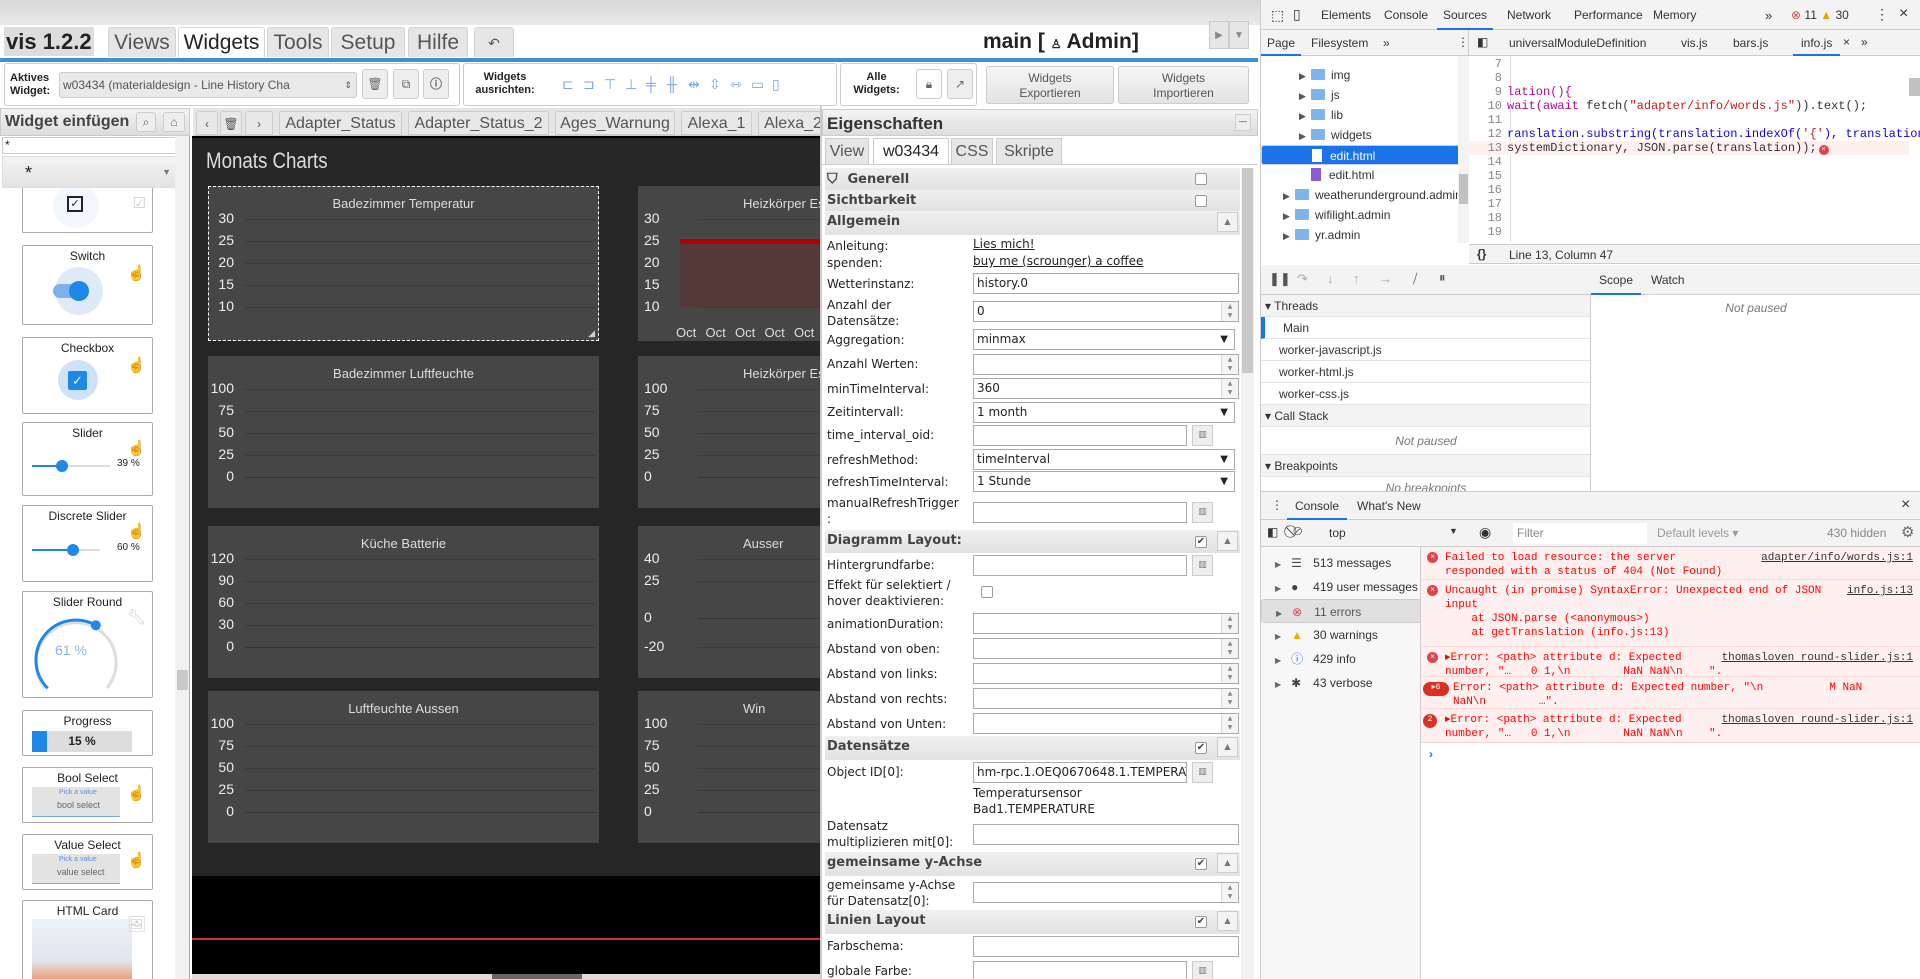 This screenshot has width=1920, height=979. I want to click on chart-widget: Badezimmer Luftfeuchte 100 75 50 25 0, so click(403, 432).